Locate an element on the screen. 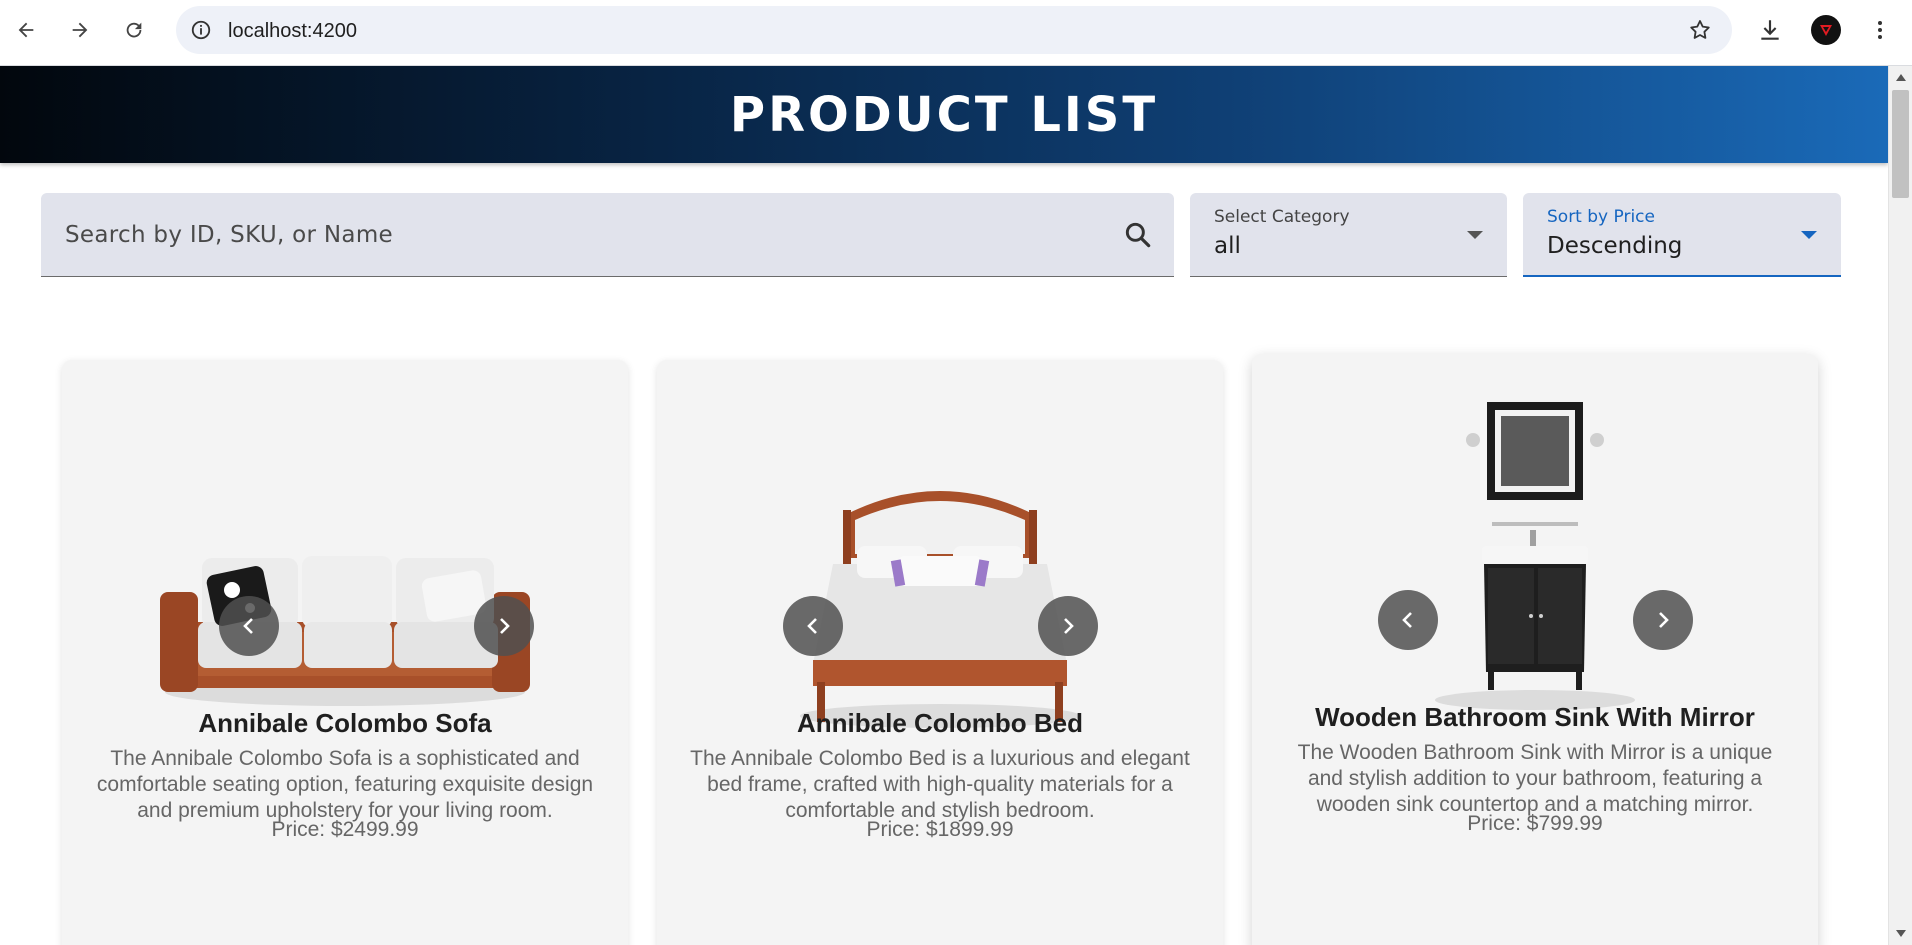 This screenshot has width=1912, height=945. category-value: all is located at coordinates (1227, 246).